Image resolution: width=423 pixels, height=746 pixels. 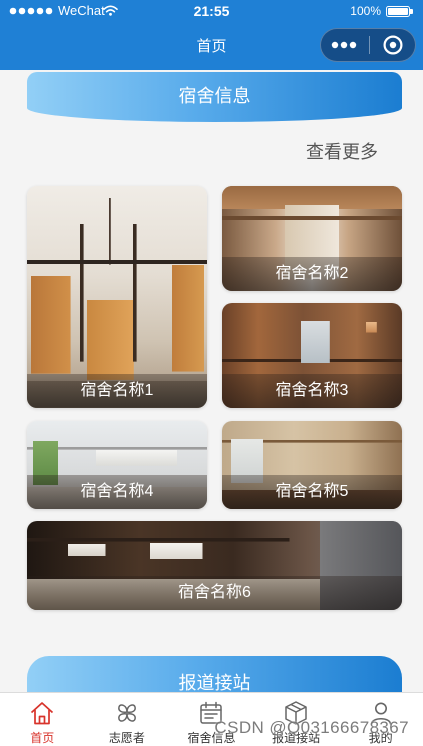 I want to click on tab-label: 首页, so click(x=42, y=738).